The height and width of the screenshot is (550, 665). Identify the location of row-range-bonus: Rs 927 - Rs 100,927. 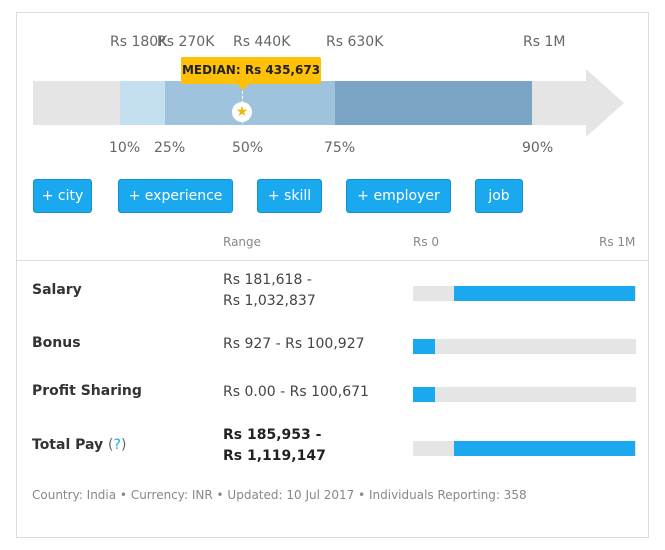
(294, 344).